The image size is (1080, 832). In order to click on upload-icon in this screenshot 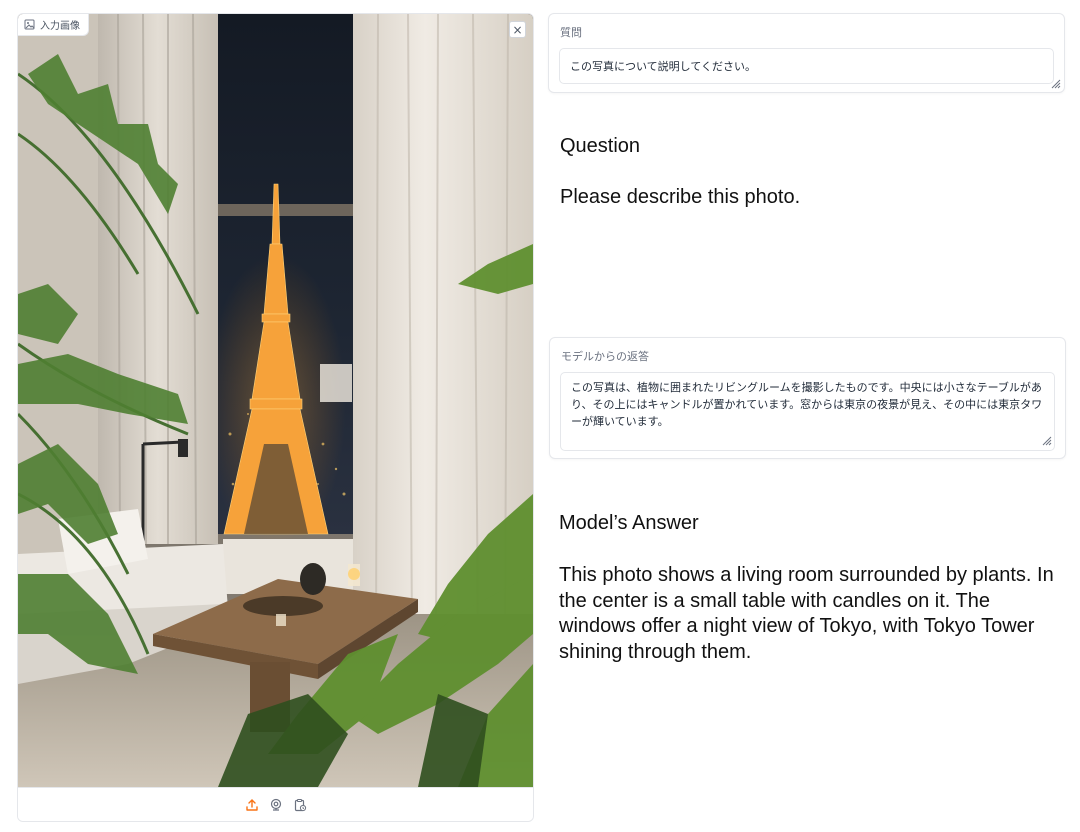, I will do `click(251, 804)`.